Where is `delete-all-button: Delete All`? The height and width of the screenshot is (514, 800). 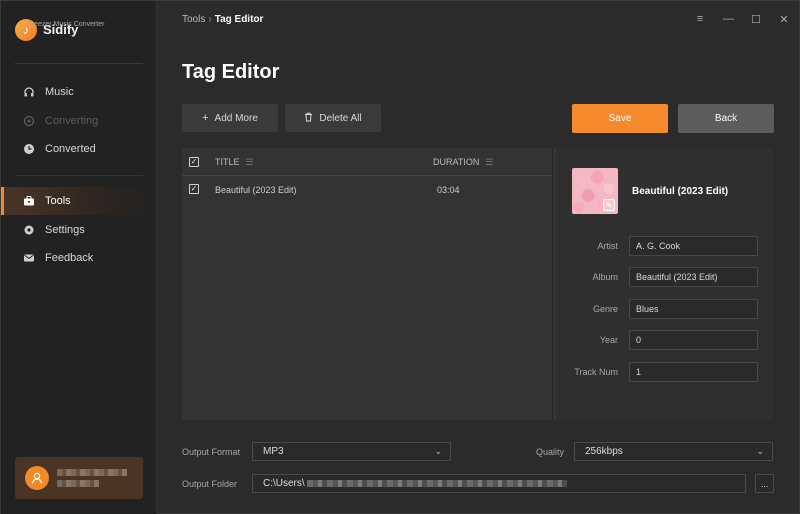
delete-all-button: Delete All is located at coordinates (333, 118).